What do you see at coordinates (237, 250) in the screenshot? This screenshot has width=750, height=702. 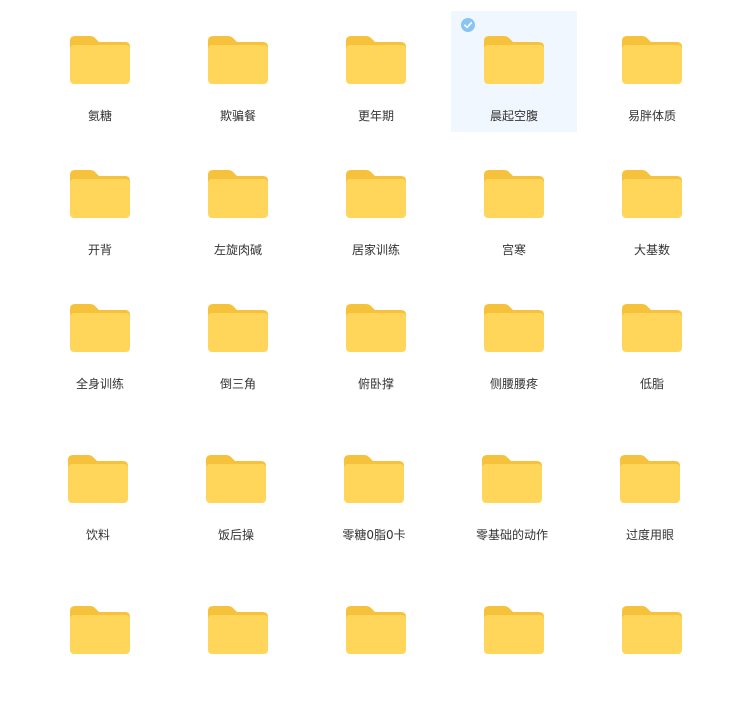 I see `folder-label: 左旋肉碱` at bounding box center [237, 250].